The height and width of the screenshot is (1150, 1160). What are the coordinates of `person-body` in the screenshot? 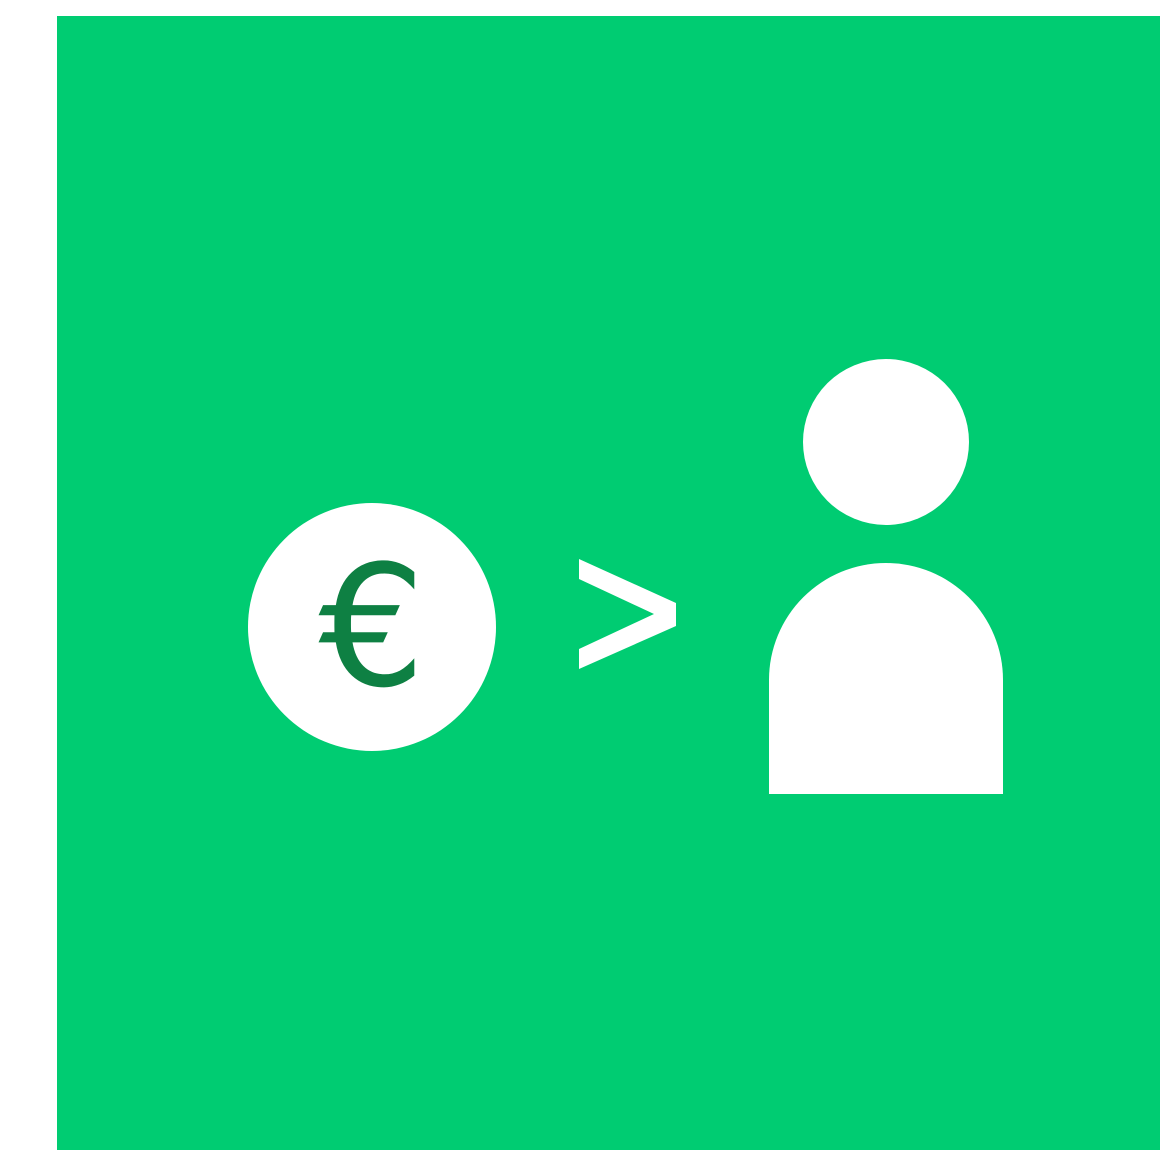 It's located at (886, 678).